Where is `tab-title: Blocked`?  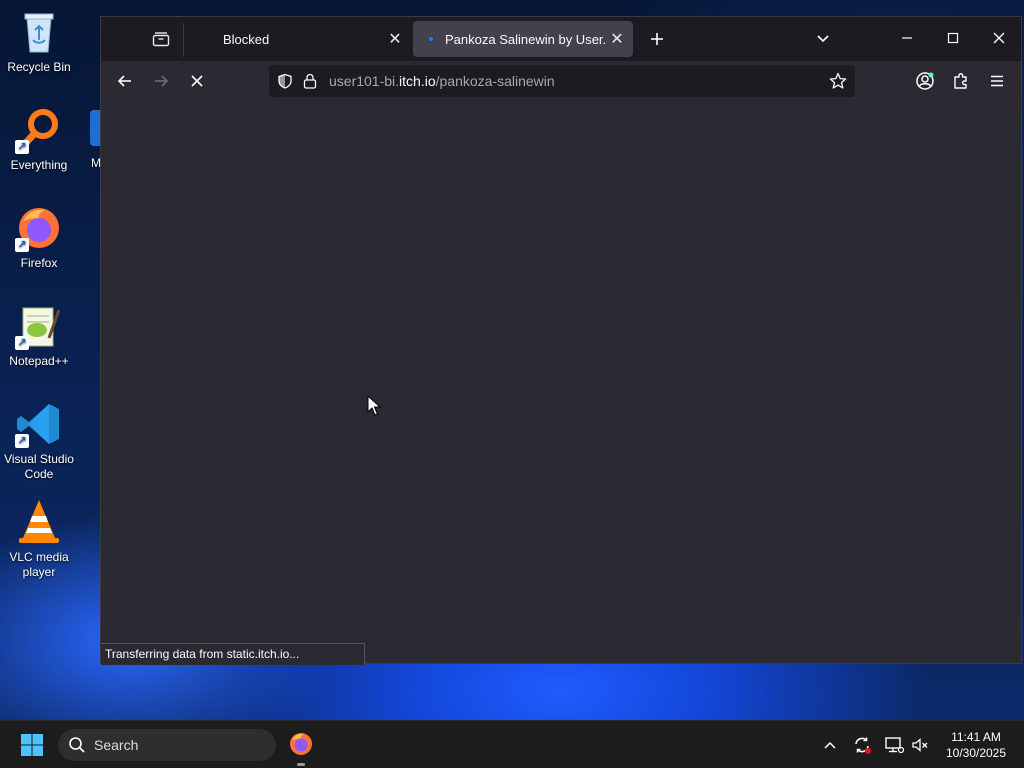 tab-title: Blocked is located at coordinates (246, 39).